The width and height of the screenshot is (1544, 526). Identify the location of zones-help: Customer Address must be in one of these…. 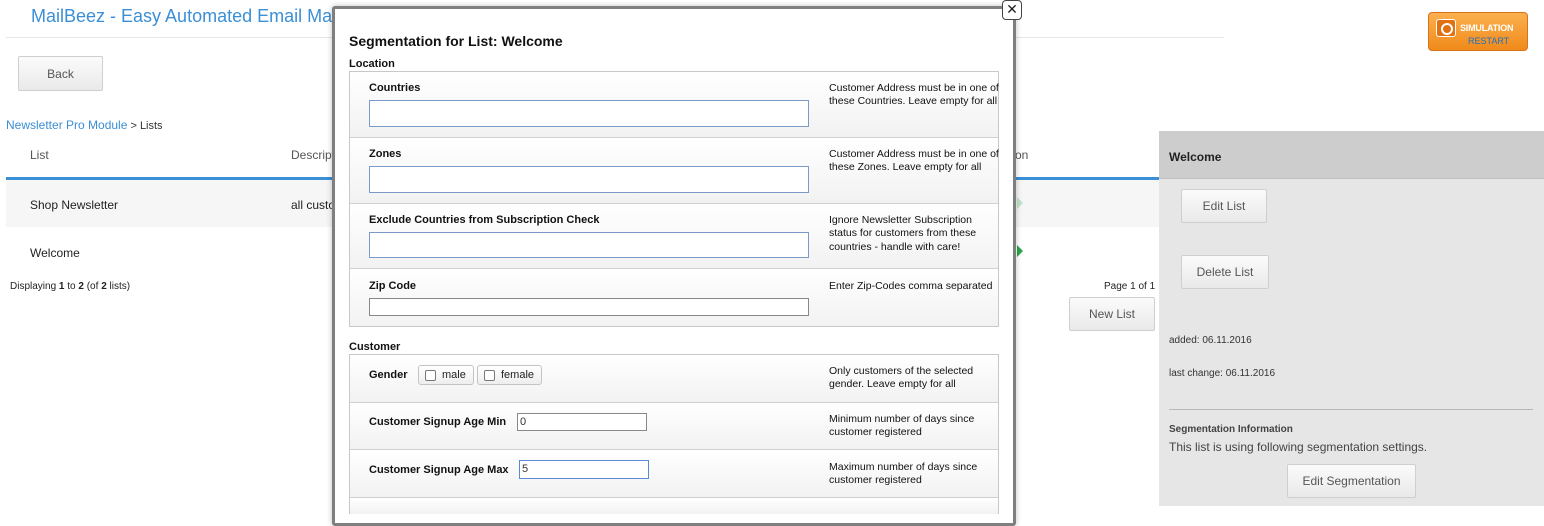
(914, 161).